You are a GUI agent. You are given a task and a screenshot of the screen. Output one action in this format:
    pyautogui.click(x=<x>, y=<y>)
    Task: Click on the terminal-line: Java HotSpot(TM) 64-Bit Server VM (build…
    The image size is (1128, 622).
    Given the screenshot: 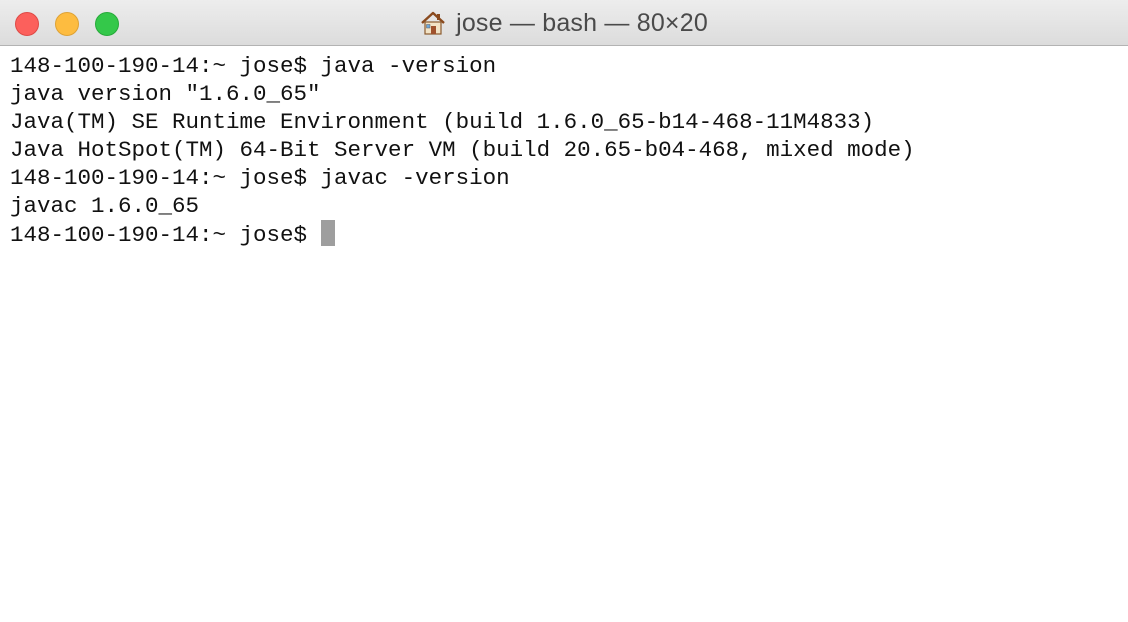 What is the action you would take?
    pyautogui.click(x=462, y=150)
    